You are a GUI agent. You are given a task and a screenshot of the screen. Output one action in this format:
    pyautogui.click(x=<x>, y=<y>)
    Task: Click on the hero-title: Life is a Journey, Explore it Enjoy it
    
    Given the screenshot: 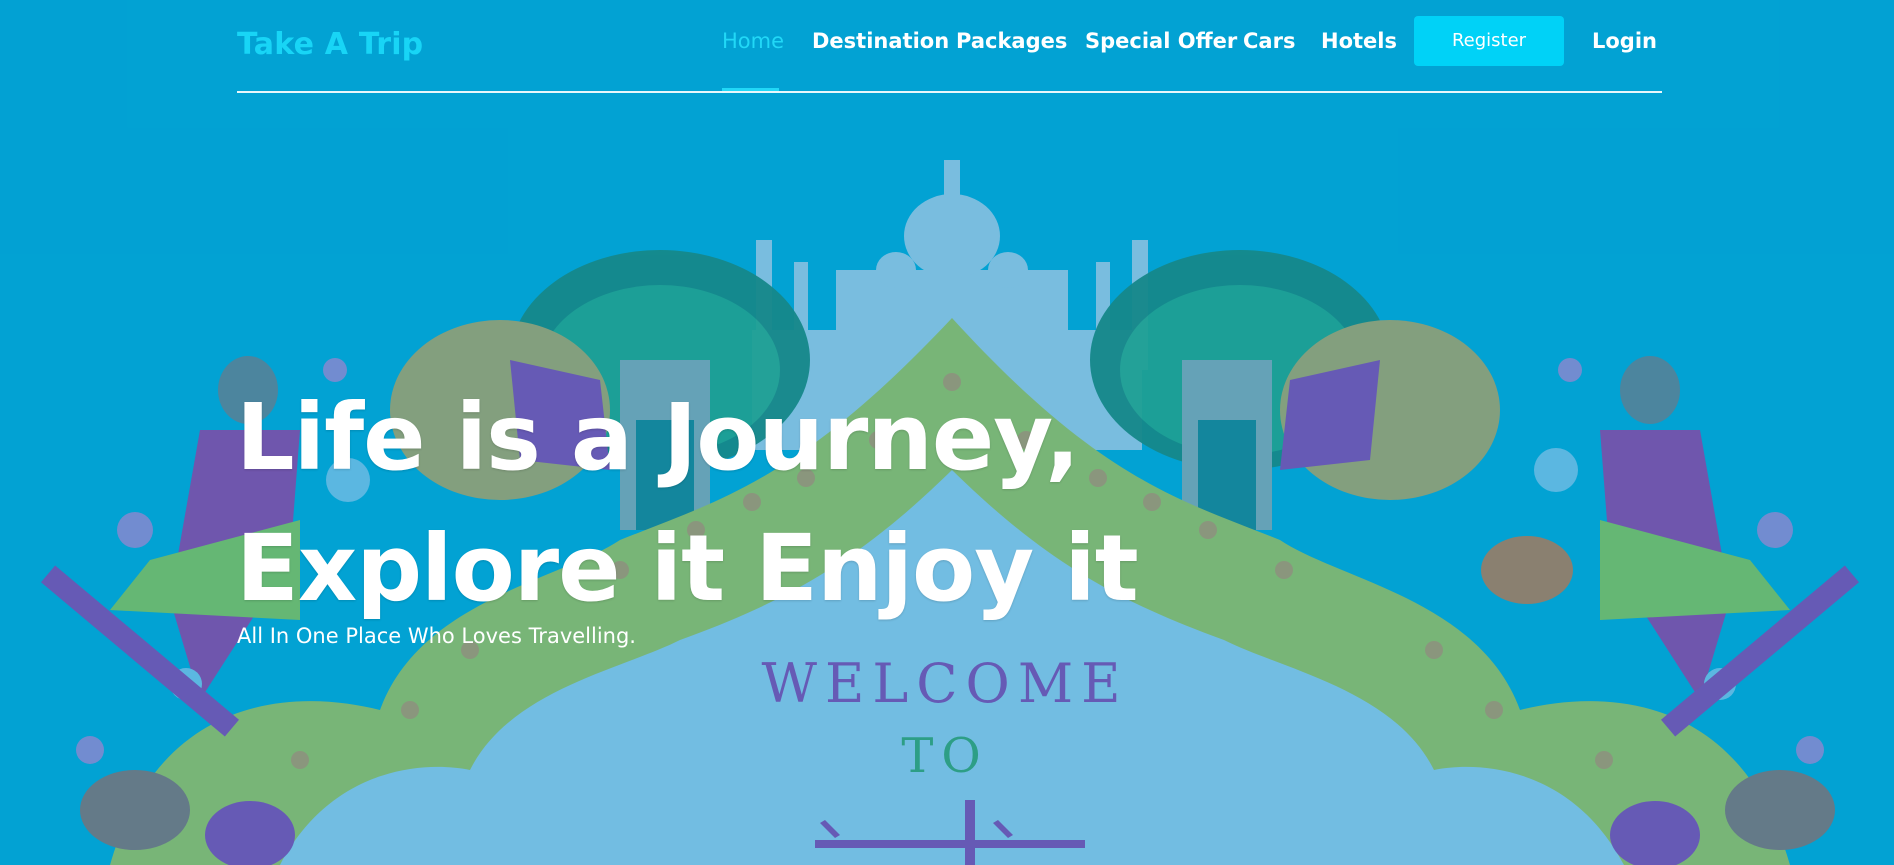 What is the action you would take?
    pyautogui.click(x=687, y=503)
    